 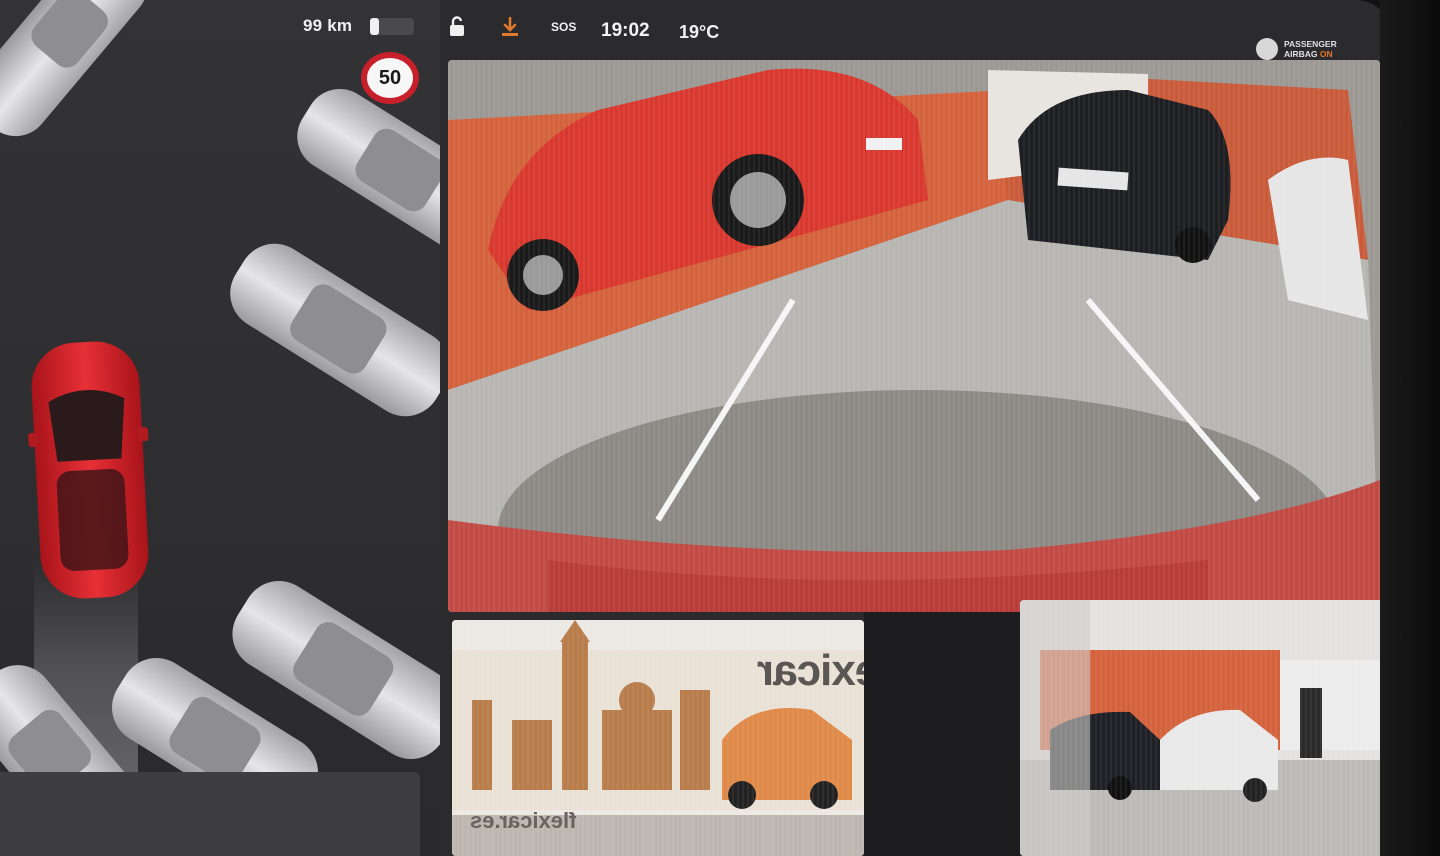 What do you see at coordinates (210, 814) in the screenshot?
I see `bottom-app-dock` at bounding box center [210, 814].